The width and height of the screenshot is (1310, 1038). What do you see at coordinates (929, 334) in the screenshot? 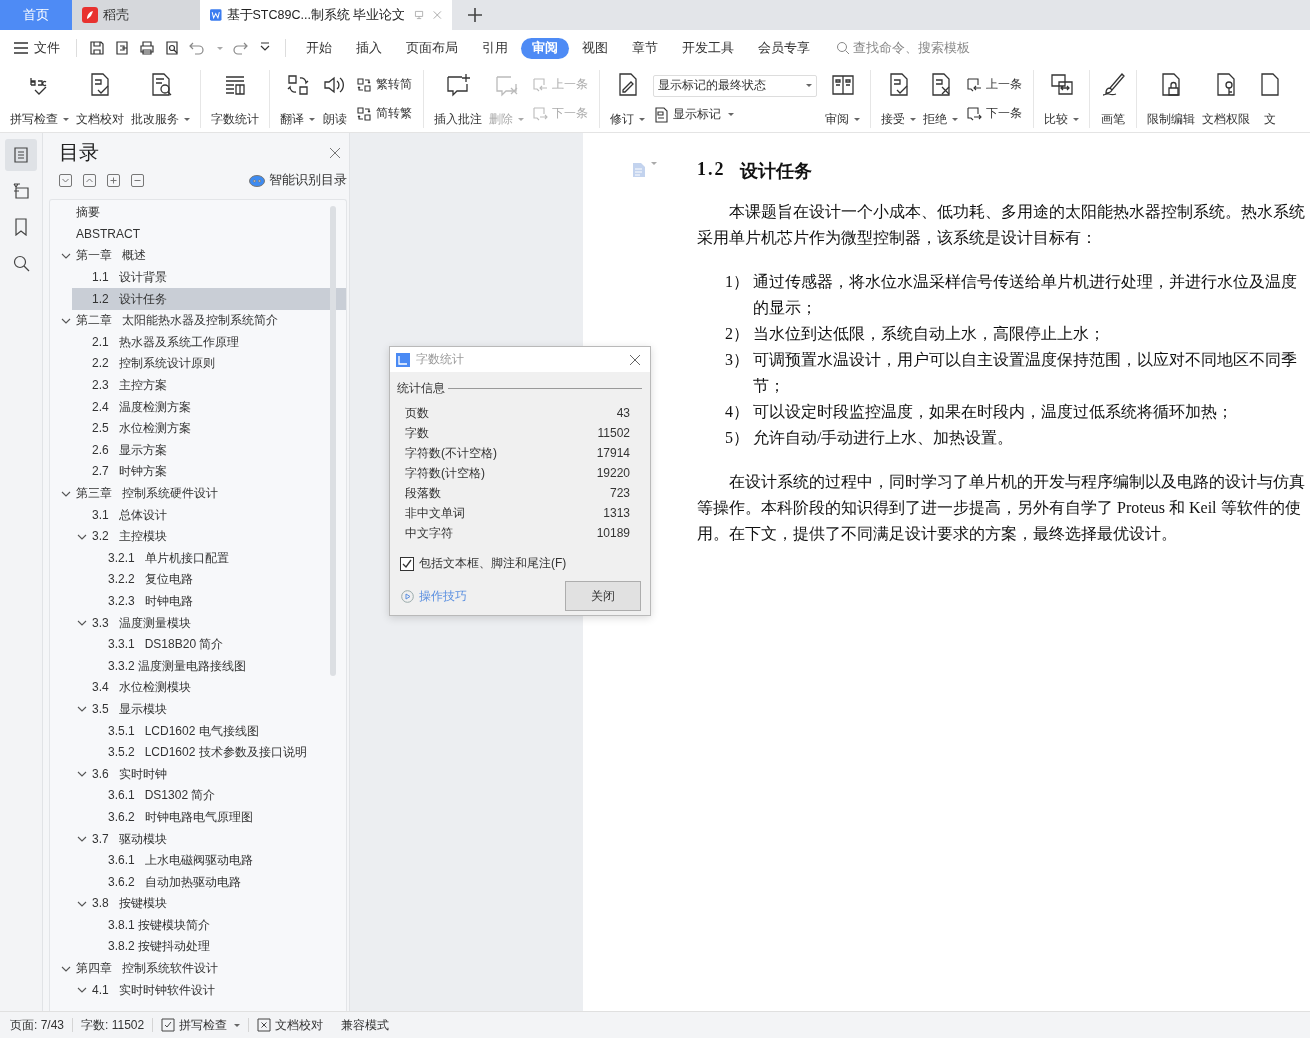
I see `list-text: 当水位到达低限，系统自动上水，高限停止上水；` at bounding box center [929, 334].